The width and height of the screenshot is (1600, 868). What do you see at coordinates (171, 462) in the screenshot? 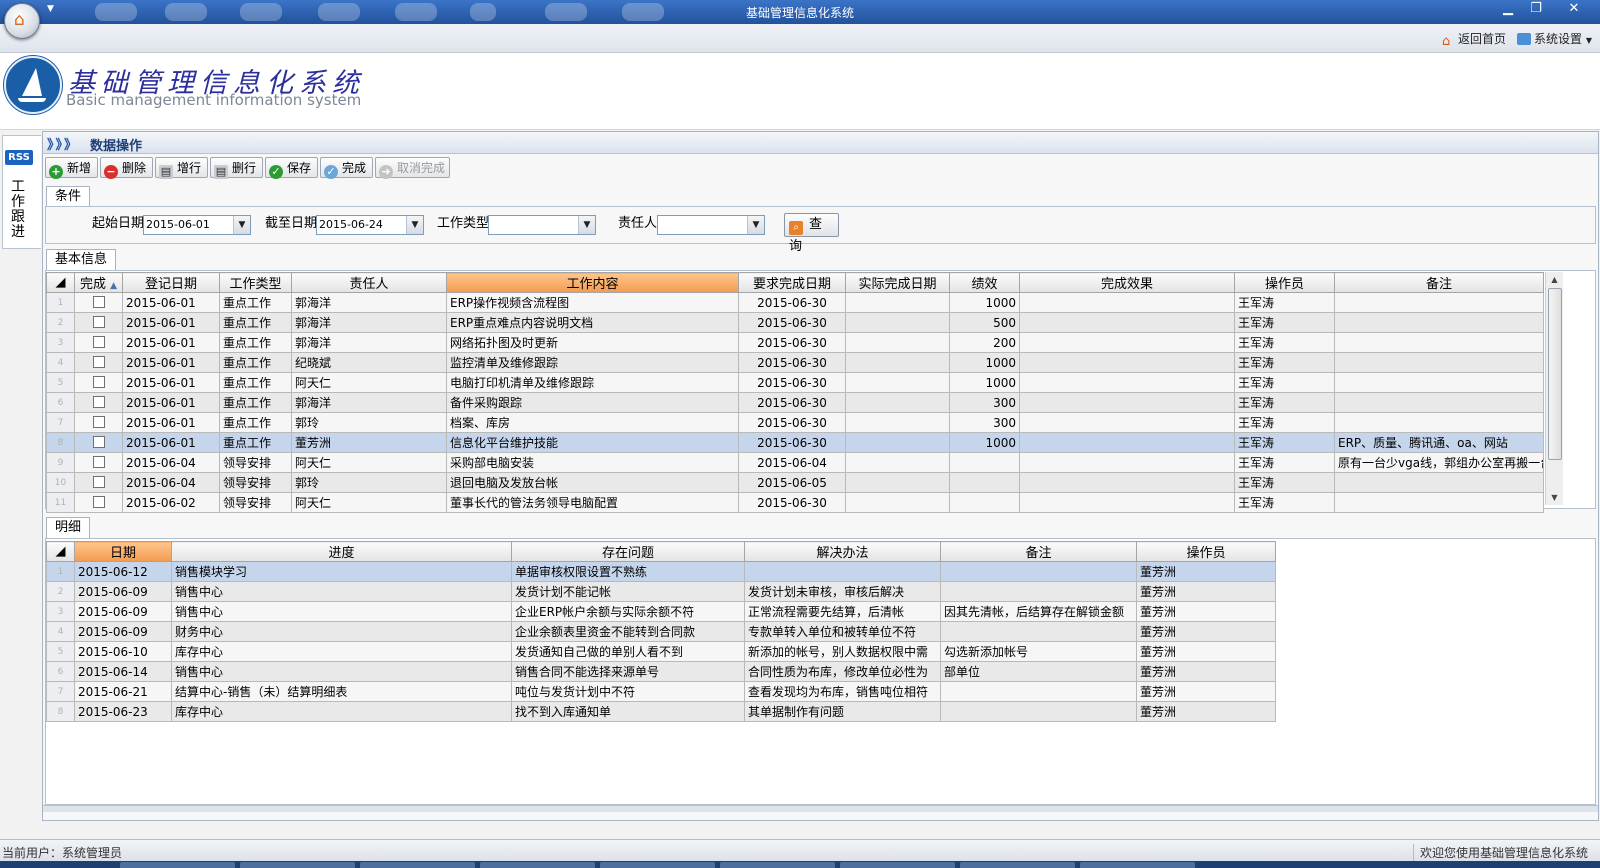
I see `register-date-cell: 2015-06-04` at bounding box center [171, 462].